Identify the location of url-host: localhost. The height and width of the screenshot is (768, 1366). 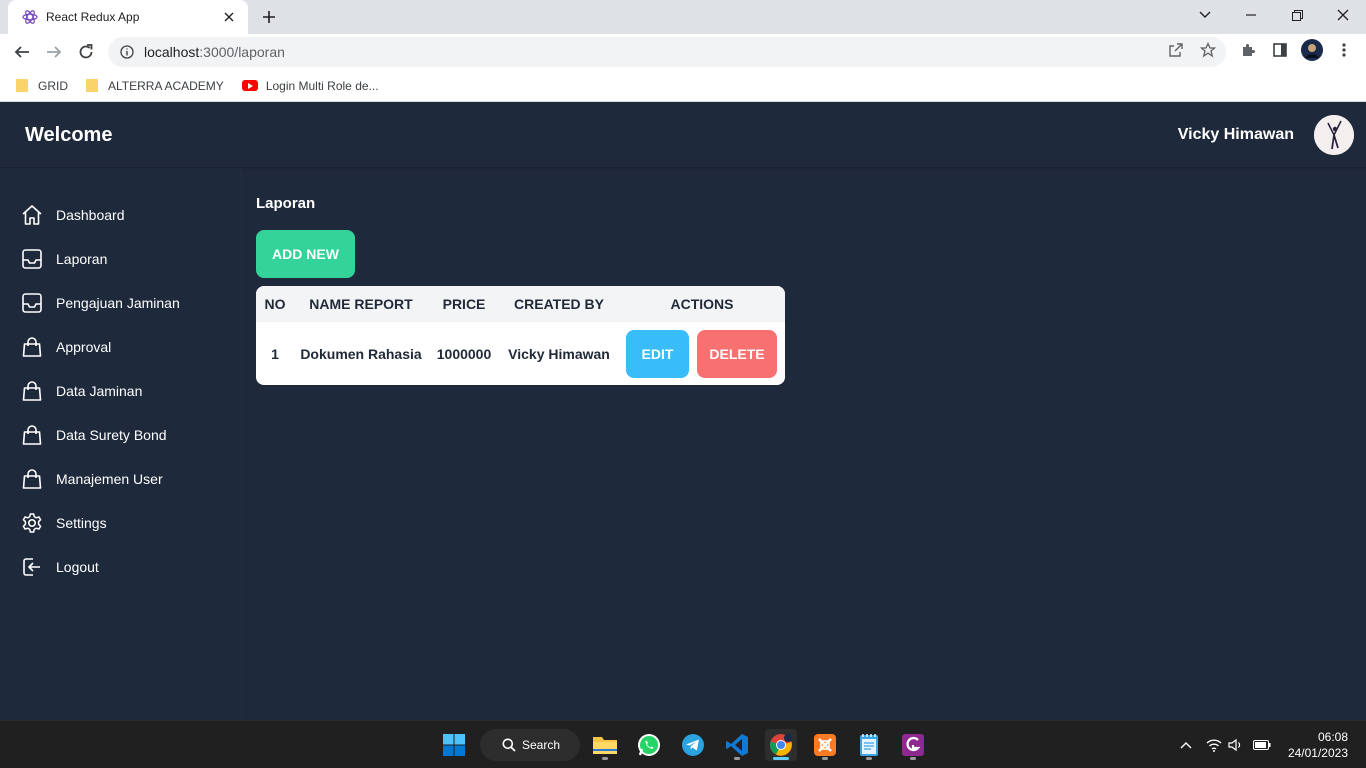
(172, 52).